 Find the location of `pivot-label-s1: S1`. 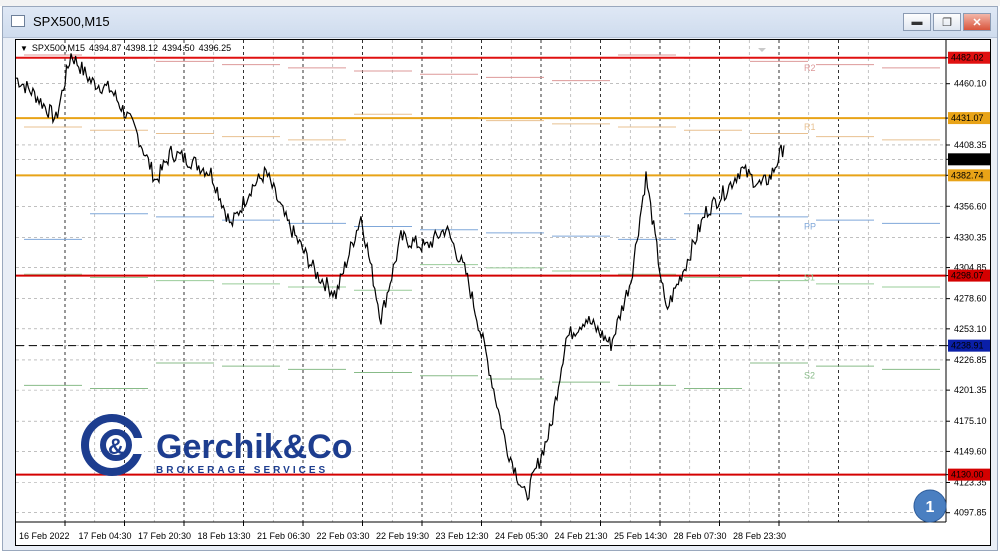

pivot-label-s1: S1 is located at coordinates (809, 277).